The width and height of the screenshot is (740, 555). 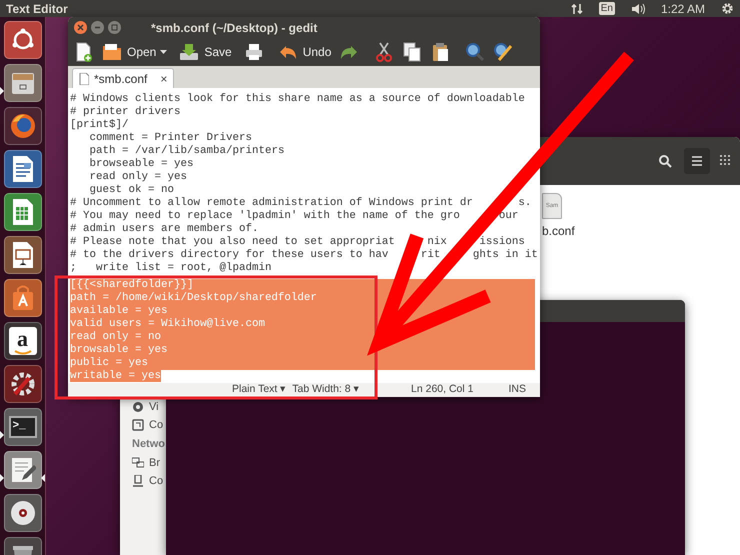 I want to click on sidebar-item: Vi, so click(x=154, y=407).